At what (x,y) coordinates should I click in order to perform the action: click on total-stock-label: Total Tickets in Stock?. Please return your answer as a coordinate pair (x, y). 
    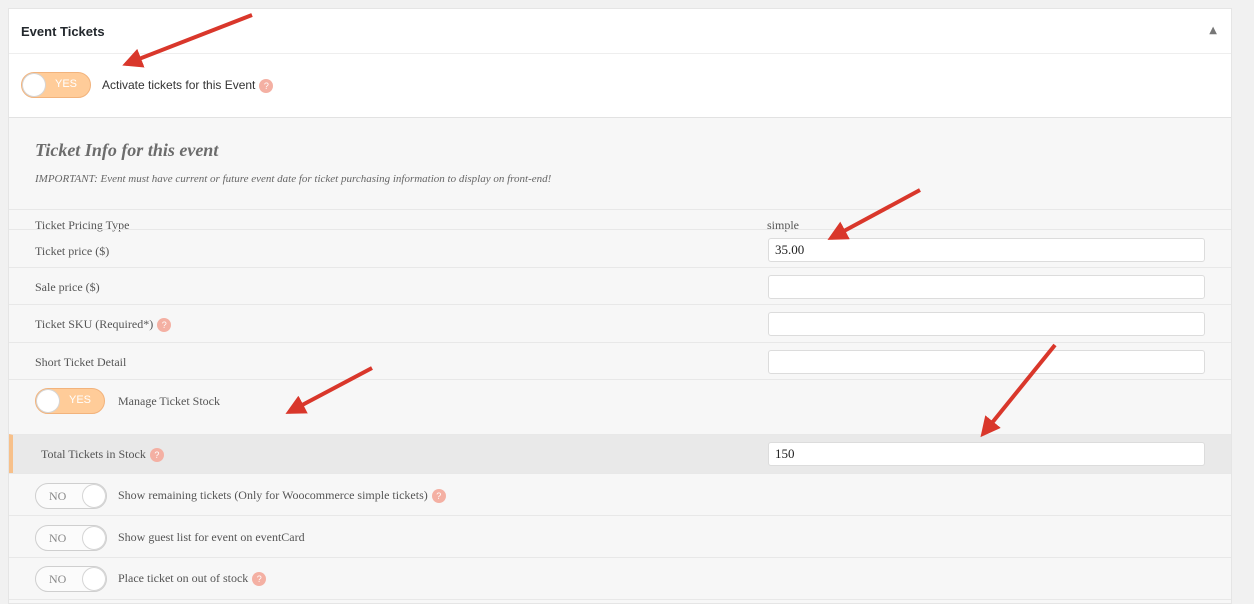
    Looking at the image, I should click on (102, 455).